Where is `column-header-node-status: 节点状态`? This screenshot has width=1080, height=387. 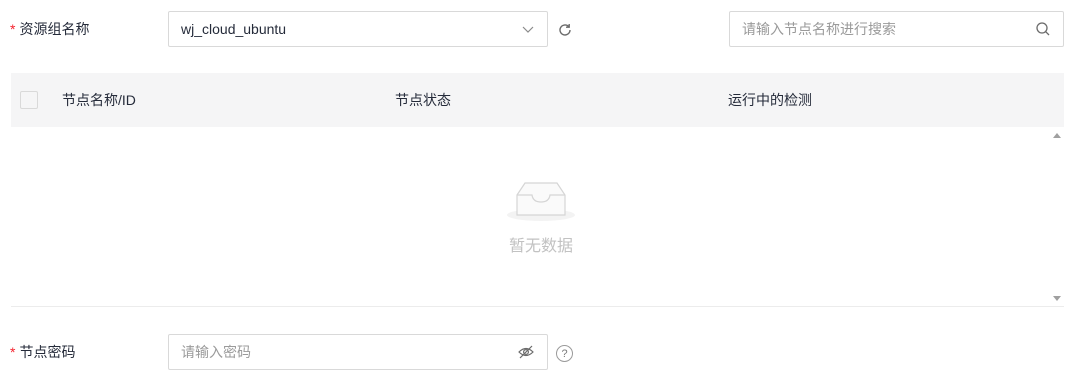
column-header-node-status: 节点状态 is located at coordinates (423, 100).